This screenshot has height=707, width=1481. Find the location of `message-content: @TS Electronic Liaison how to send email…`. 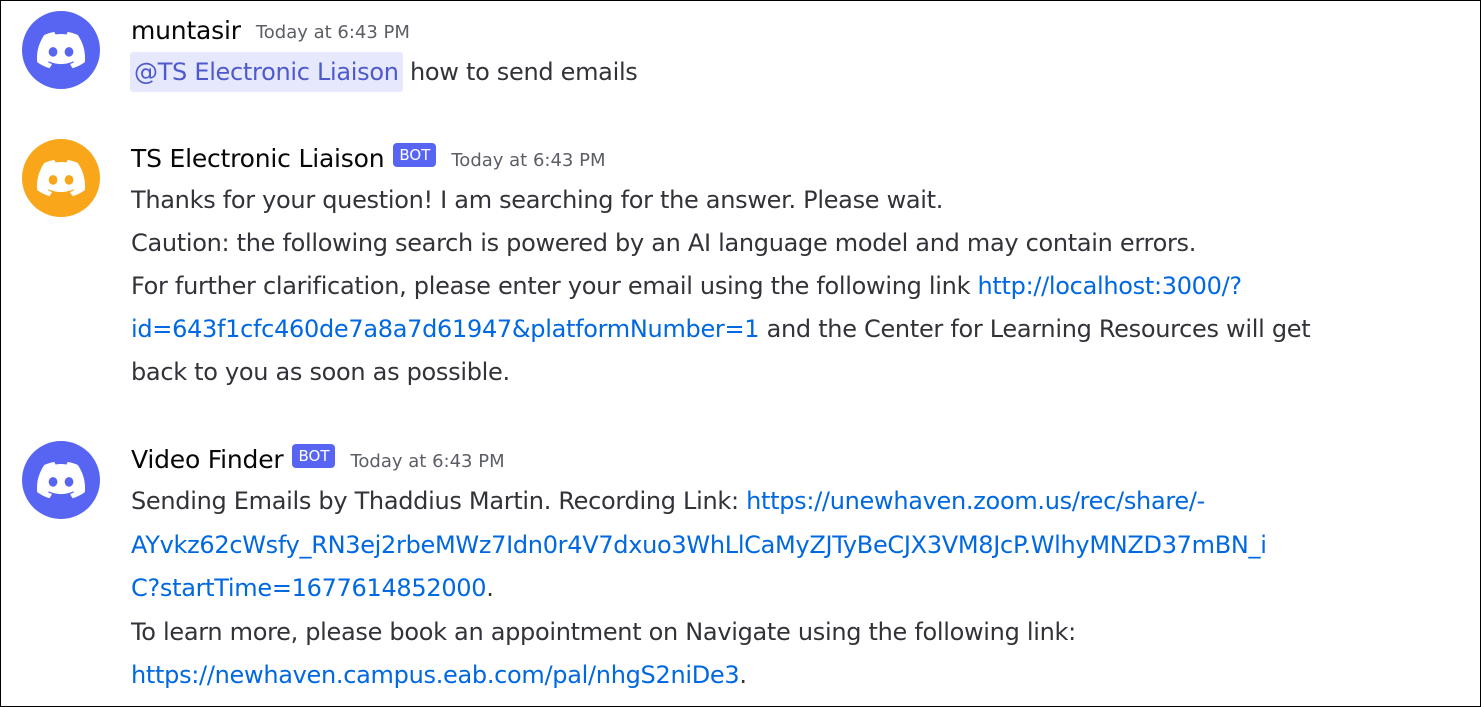

message-content: @TS Electronic Liaison how to send email… is located at coordinates (384, 72).